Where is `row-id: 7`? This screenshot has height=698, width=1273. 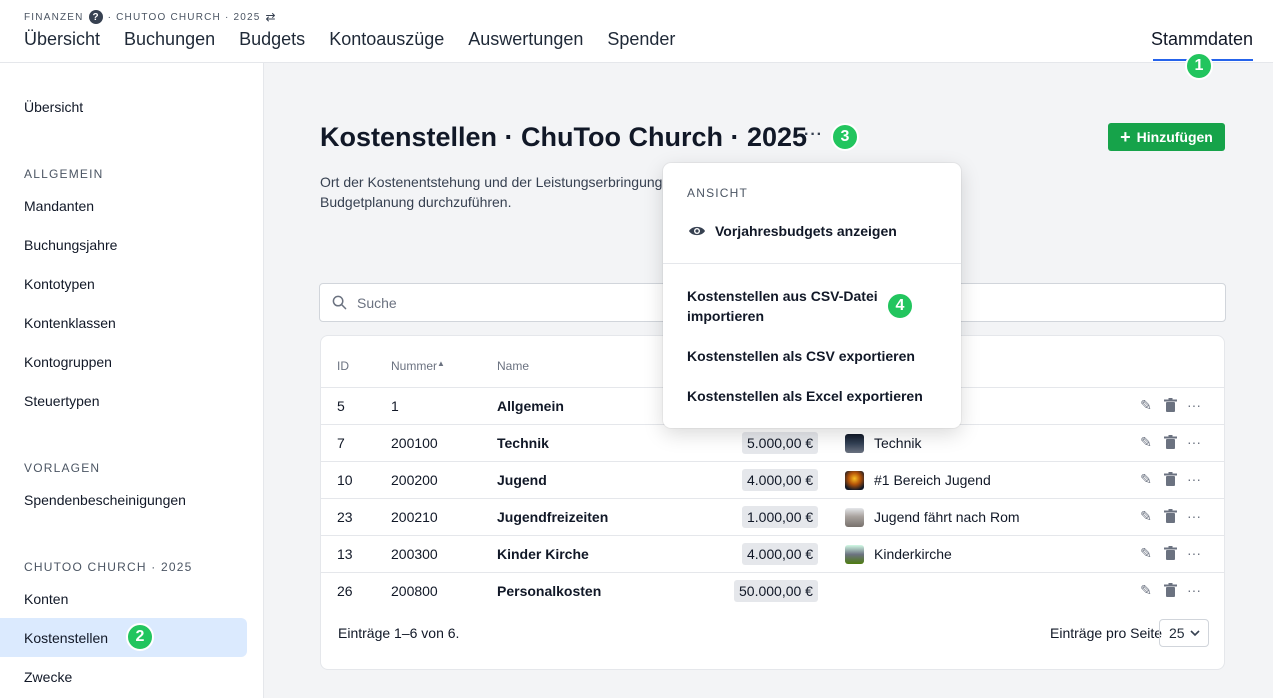
row-id: 7 is located at coordinates (341, 443).